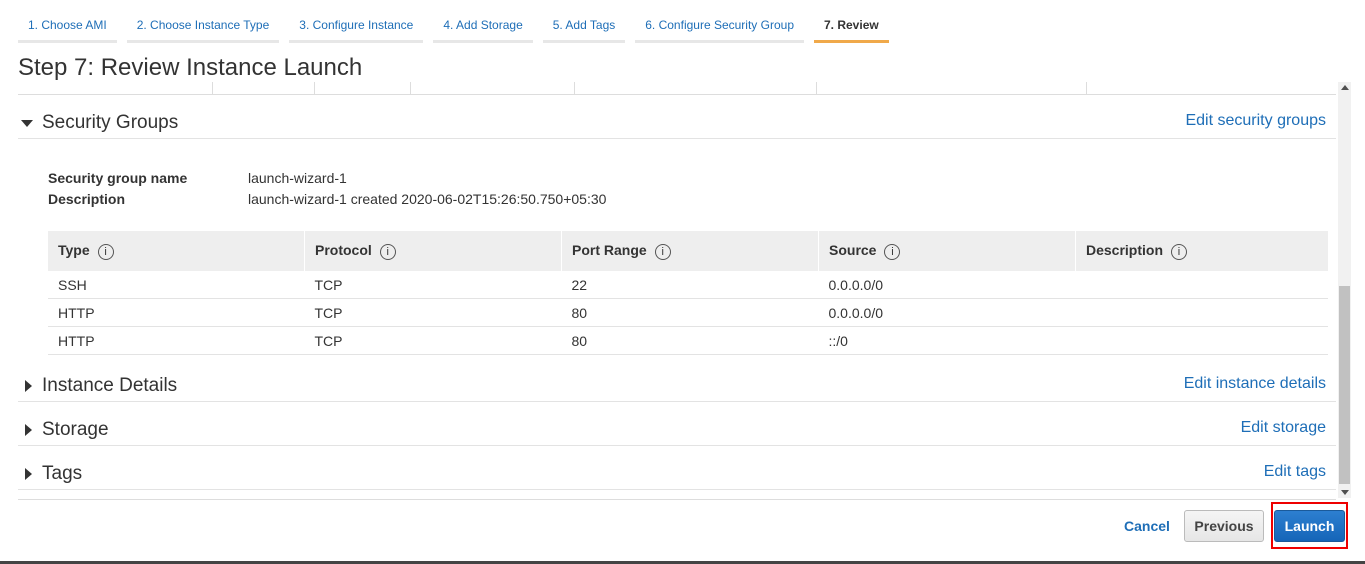  Describe the element at coordinates (609, 250) in the screenshot. I see `column-label: Port Range` at that location.